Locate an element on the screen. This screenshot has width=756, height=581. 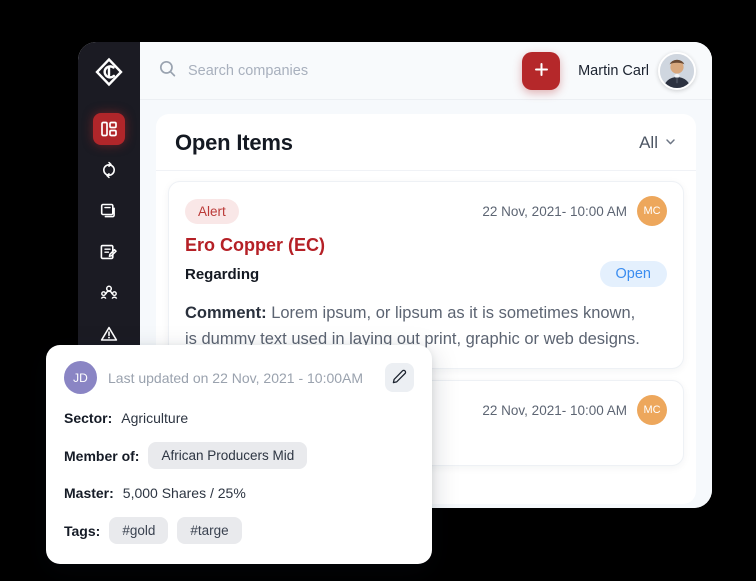
people-group-icon is located at coordinates (109, 292).